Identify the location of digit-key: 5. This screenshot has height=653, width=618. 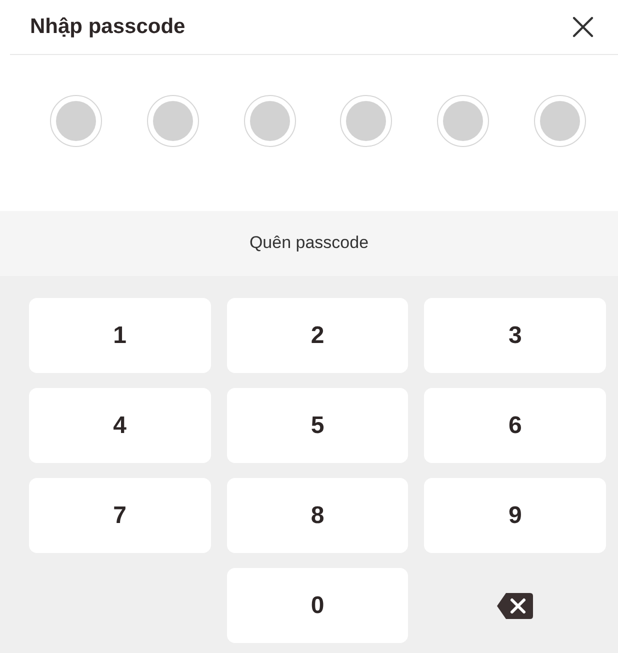
(317, 425).